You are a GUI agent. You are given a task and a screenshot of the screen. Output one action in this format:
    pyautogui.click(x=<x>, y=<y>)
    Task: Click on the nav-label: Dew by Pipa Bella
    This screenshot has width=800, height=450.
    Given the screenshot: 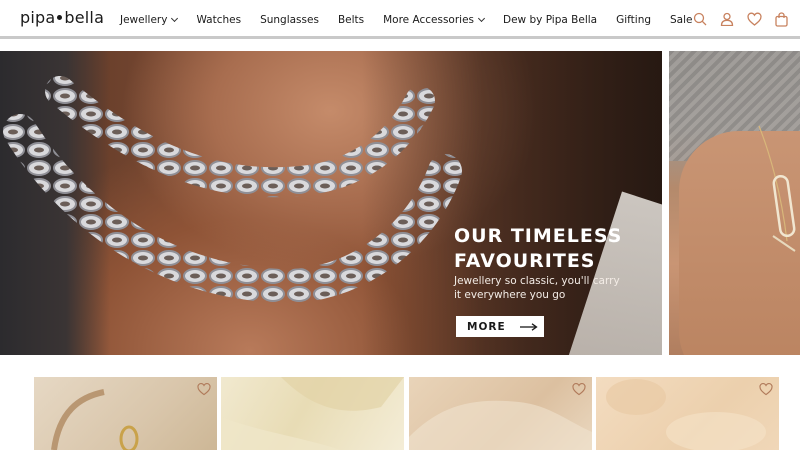 What is the action you would take?
    pyautogui.click(x=550, y=19)
    